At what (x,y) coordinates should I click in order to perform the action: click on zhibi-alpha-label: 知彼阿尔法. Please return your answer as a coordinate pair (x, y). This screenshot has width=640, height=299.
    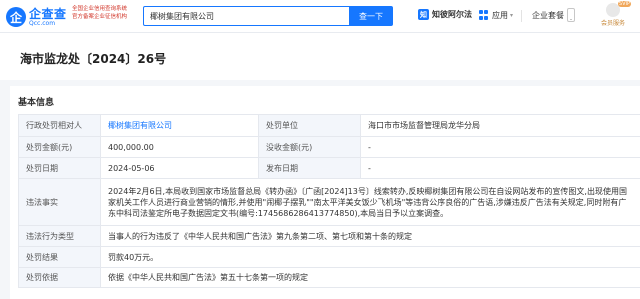
    Looking at the image, I should click on (452, 14).